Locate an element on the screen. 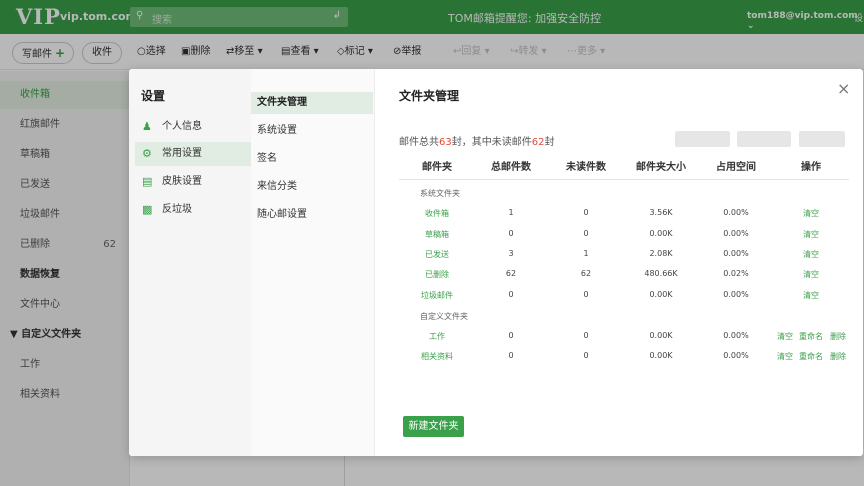  folder-name: 已删除 is located at coordinates (437, 274).